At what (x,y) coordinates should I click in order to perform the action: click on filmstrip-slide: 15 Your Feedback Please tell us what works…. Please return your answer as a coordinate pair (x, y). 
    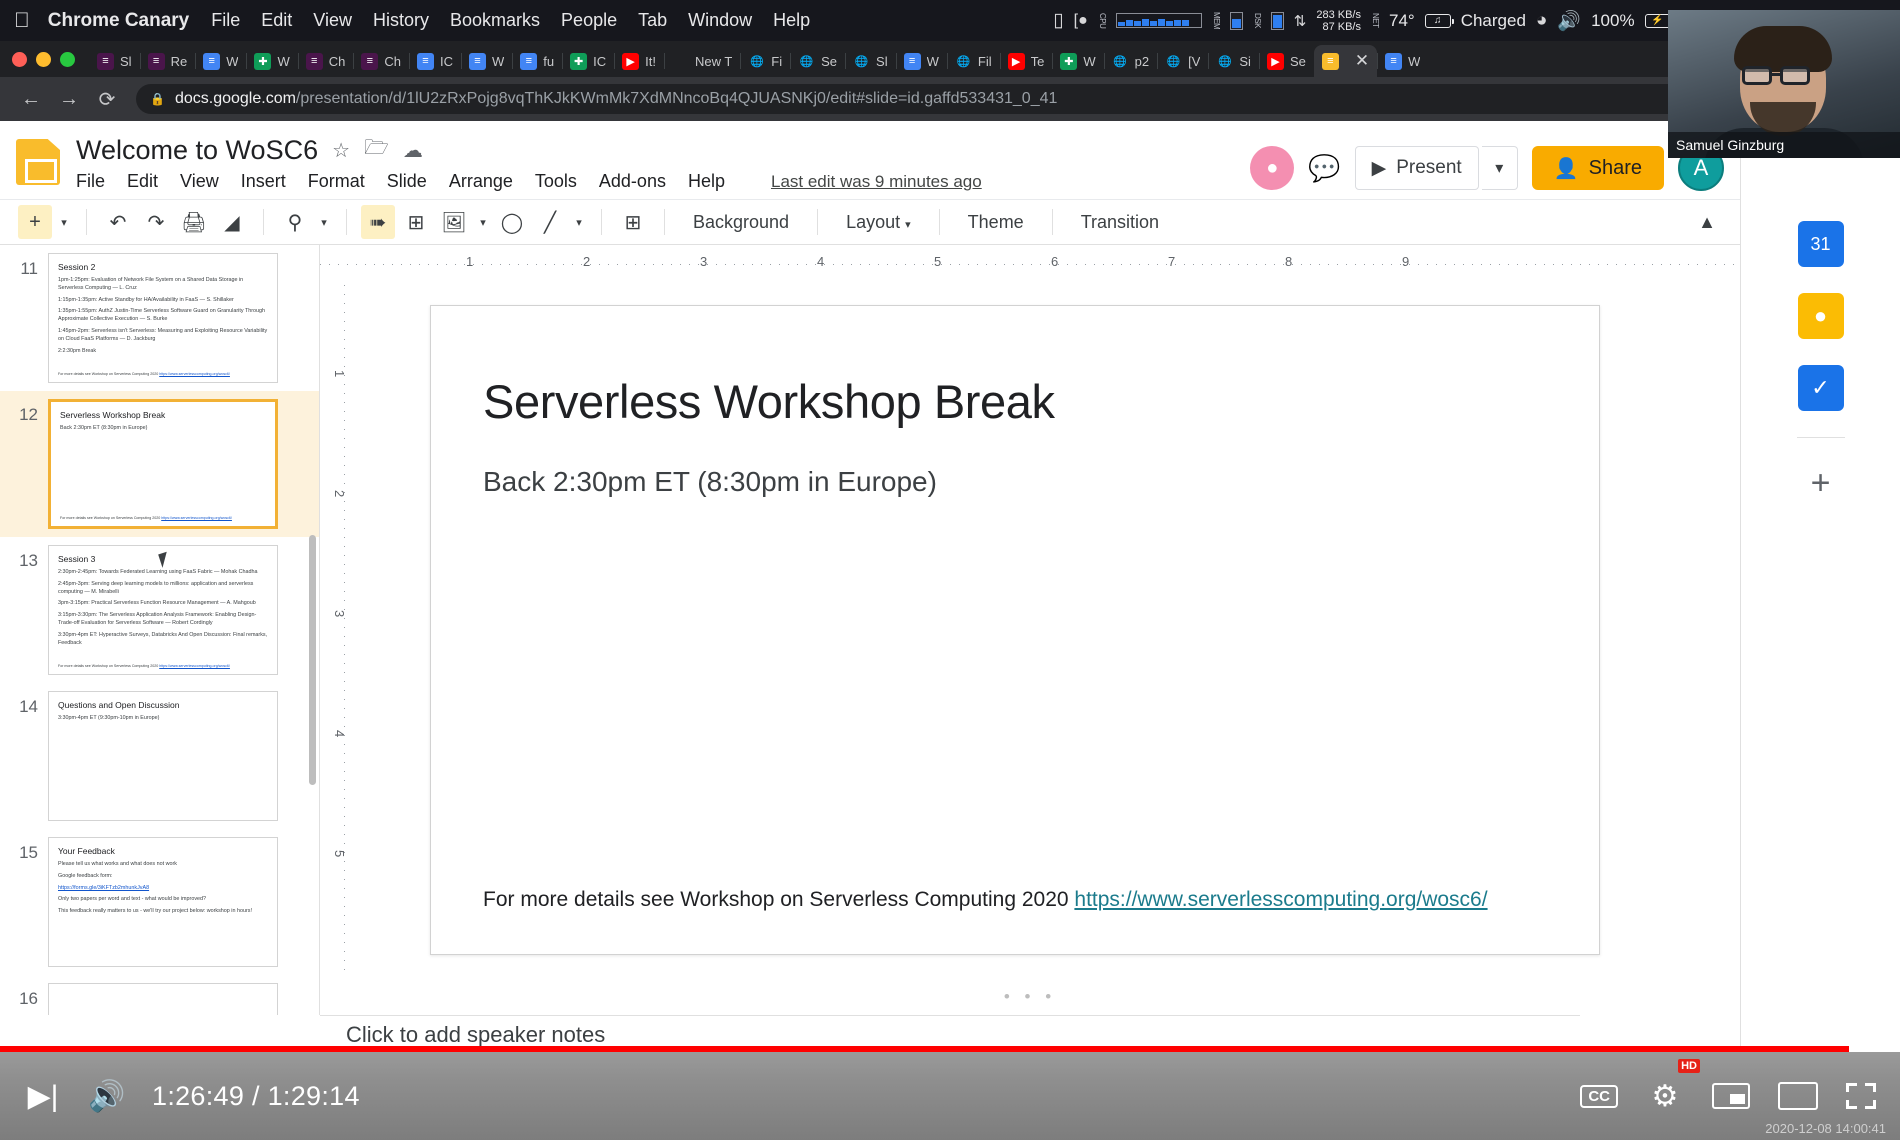
    Looking at the image, I should click on (159, 902).